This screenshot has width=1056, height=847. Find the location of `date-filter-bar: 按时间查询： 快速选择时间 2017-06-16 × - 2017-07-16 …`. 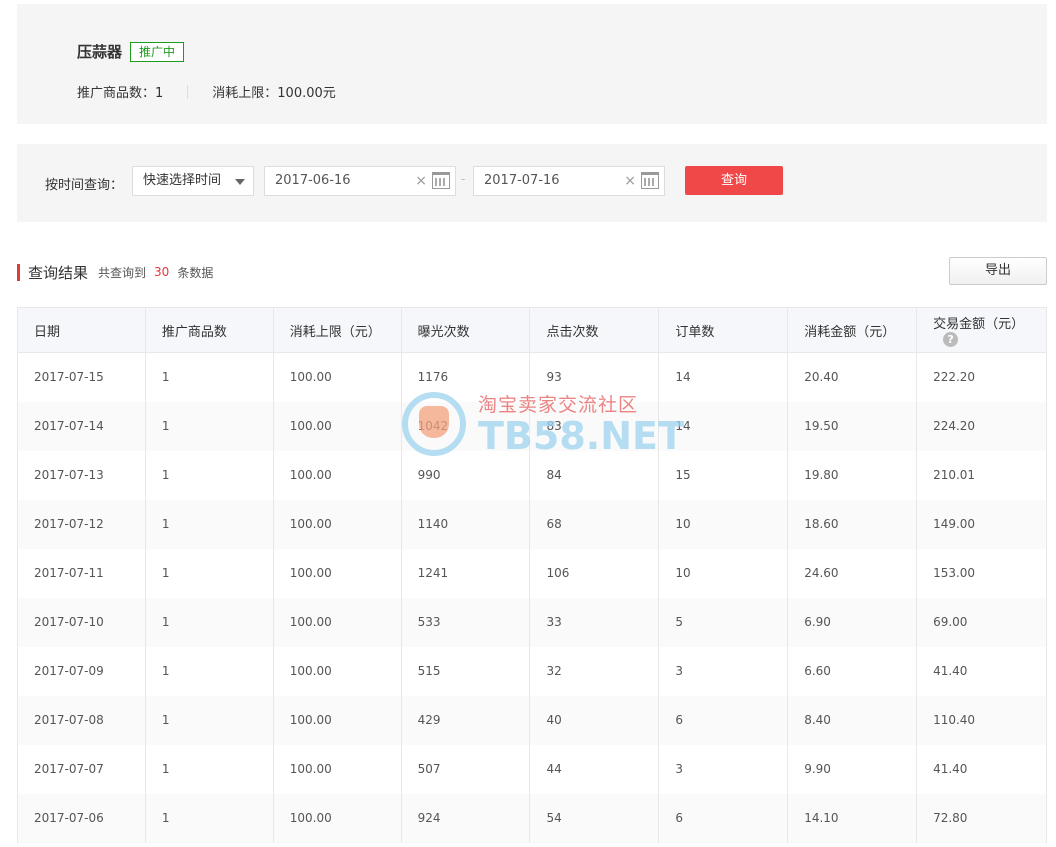

date-filter-bar: 按时间查询： 快速选择时间 2017-06-16 × - 2017-07-16 … is located at coordinates (532, 183).